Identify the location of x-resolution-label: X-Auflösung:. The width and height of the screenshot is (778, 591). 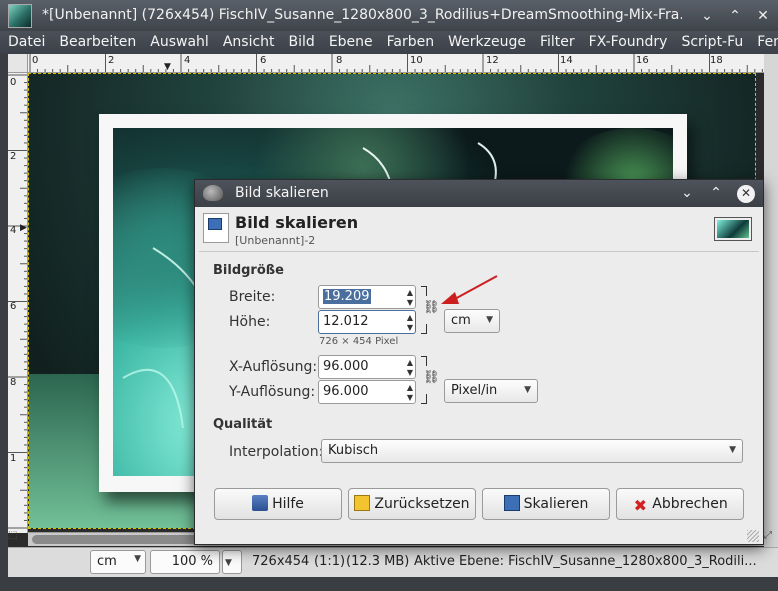
(273, 367).